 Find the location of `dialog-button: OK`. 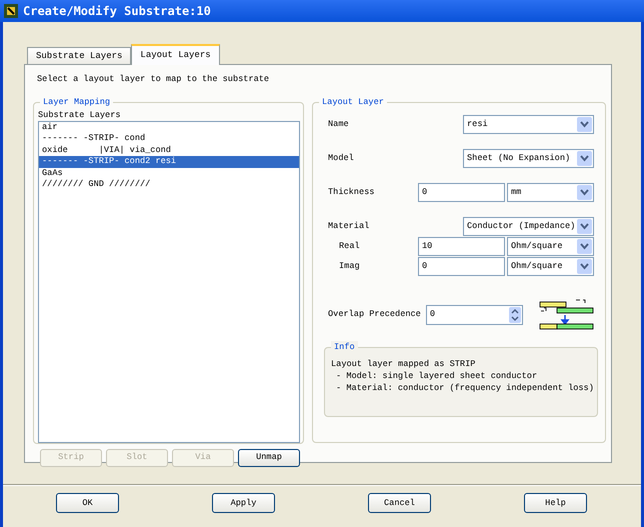

dialog-button: OK is located at coordinates (87, 503).